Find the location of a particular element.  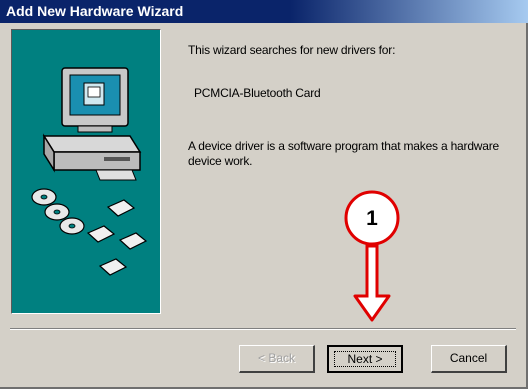

arrow-down-icon is located at coordinates (372, 283).